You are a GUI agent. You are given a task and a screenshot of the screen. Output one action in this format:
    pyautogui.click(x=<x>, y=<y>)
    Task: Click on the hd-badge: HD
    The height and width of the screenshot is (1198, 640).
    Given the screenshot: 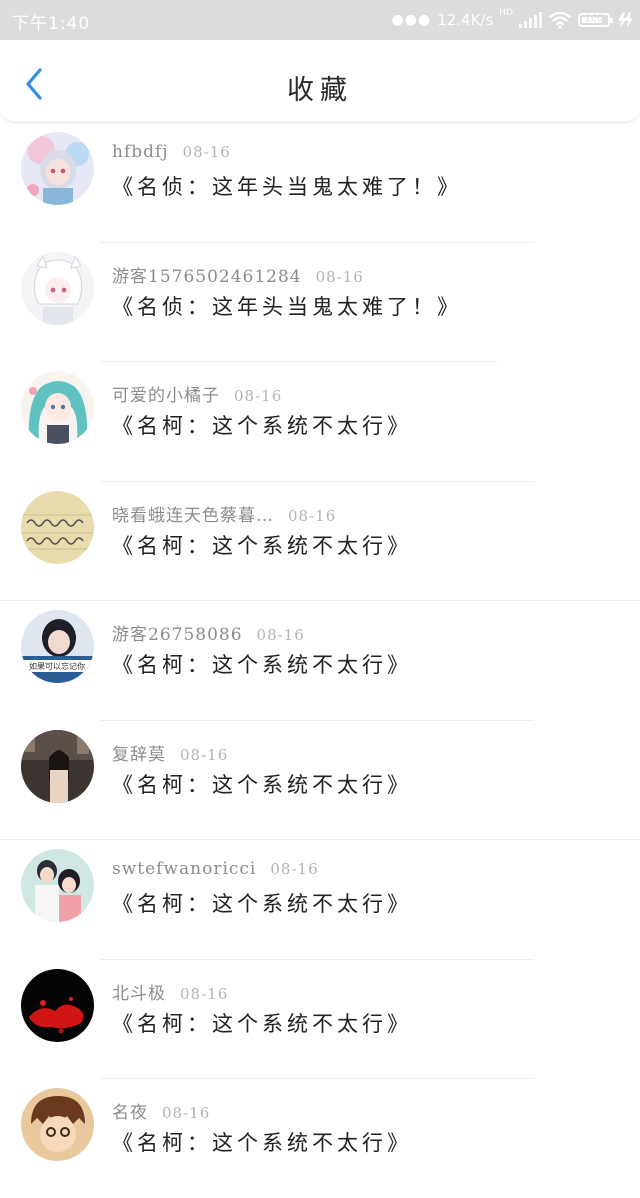 What is the action you would take?
    pyautogui.click(x=506, y=12)
    